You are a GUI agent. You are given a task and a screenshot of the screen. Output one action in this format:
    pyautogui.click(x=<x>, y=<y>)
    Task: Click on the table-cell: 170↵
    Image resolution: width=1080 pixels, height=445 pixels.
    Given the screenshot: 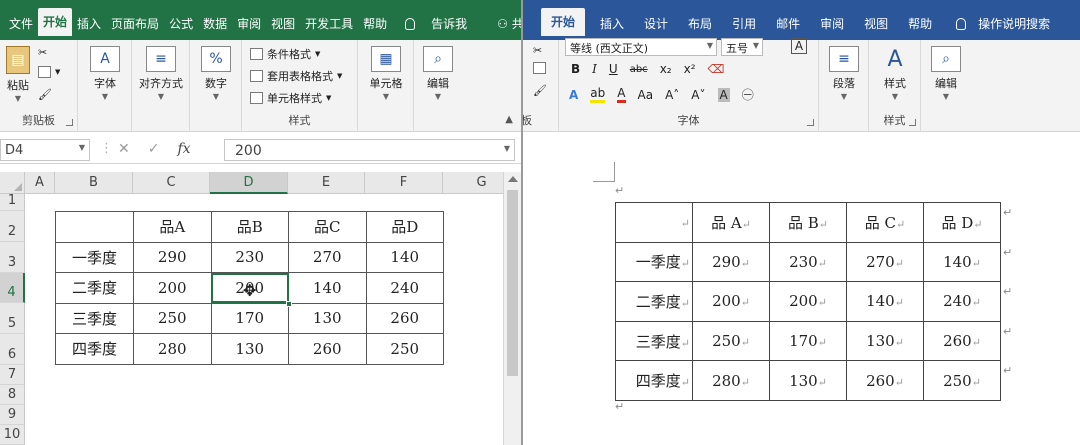 What is the action you would take?
    pyautogui.click(x=808, y=341)
    